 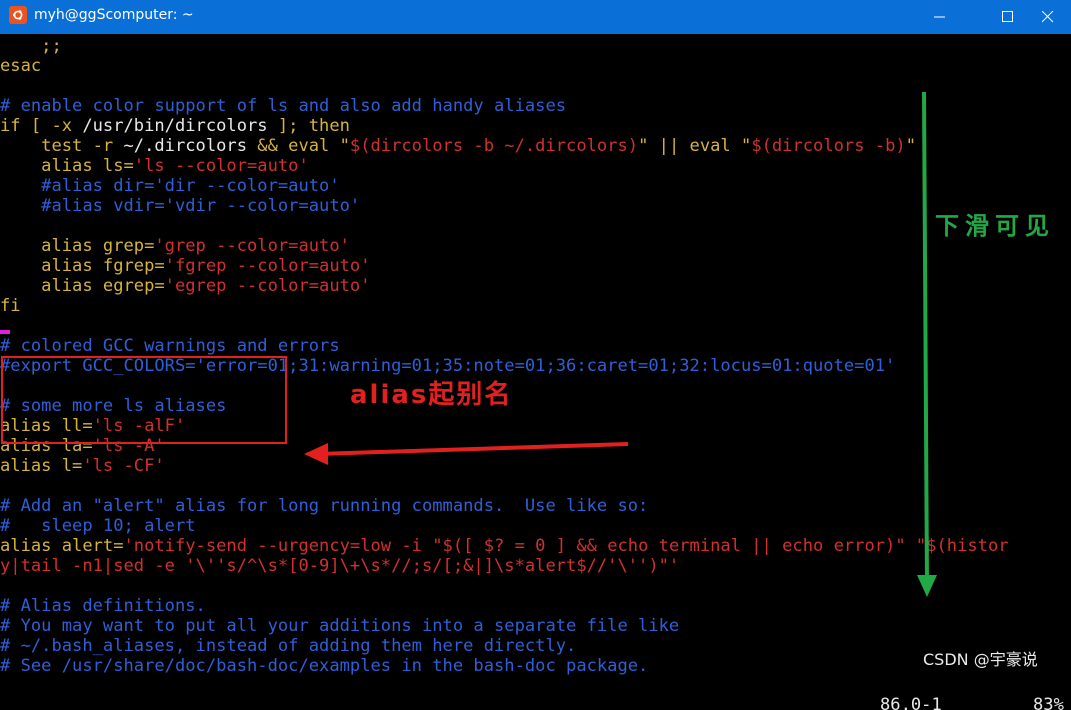 What do you see at coordinates (995, 226) in the screenshot?
I see `annotation-label-scroll: 下滑可见` at bounding box center [995, 226].